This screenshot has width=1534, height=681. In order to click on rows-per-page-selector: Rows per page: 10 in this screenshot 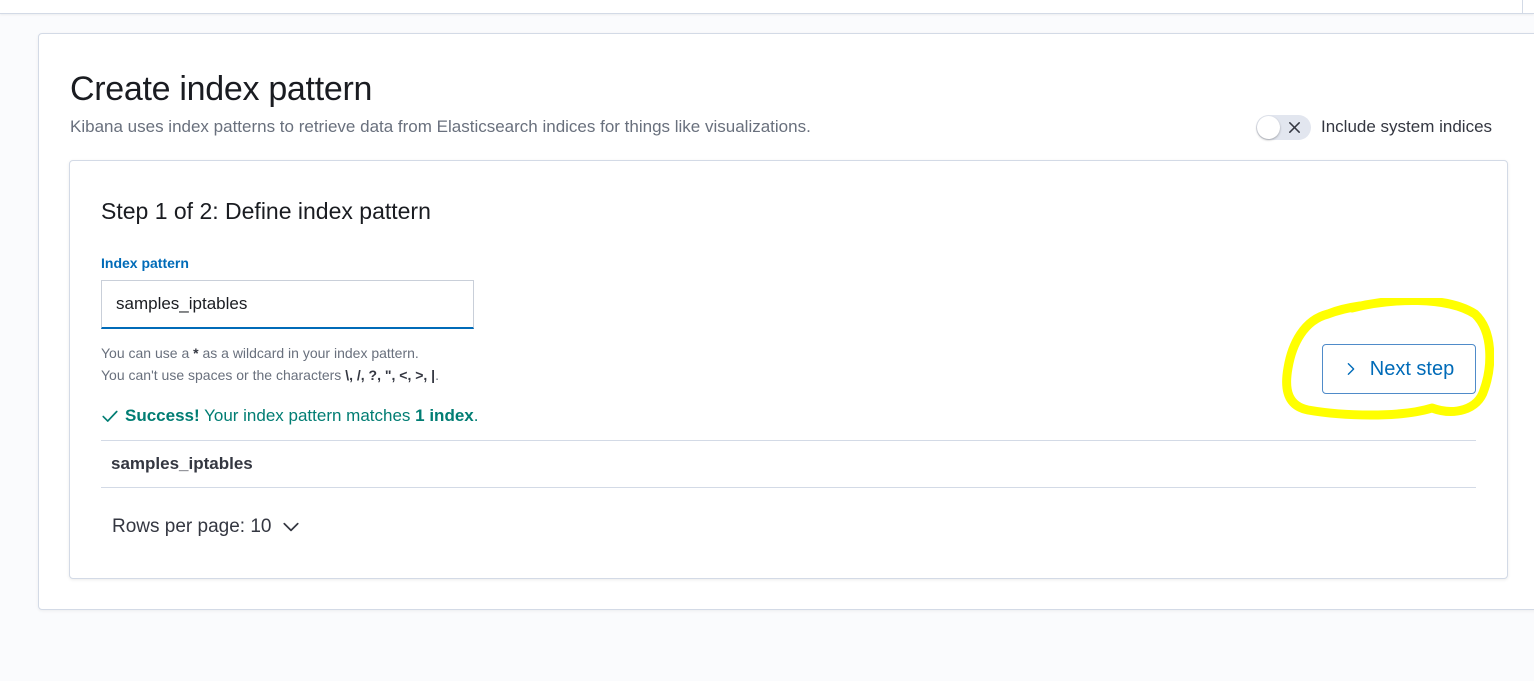, I will do `click(206, 527)`.